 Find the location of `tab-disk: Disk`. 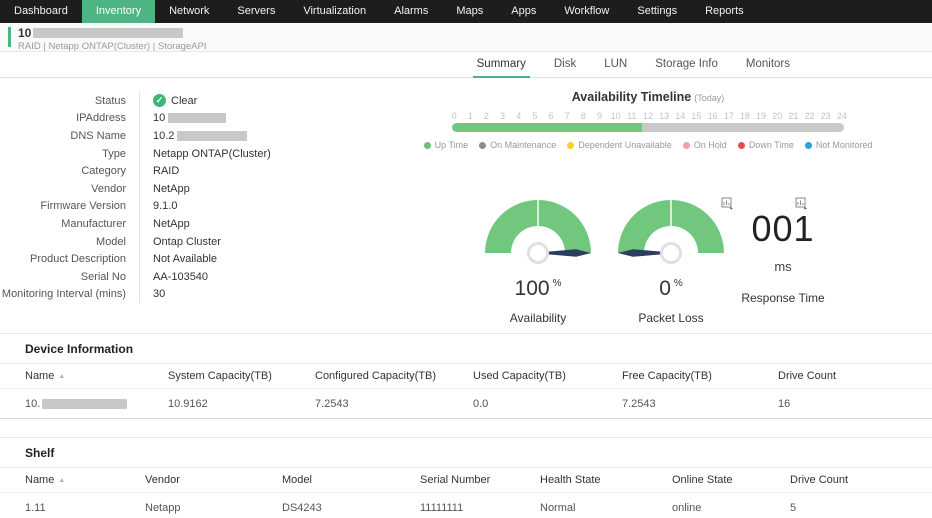

tab-disk: Disk is located at coordinates (565, 67).